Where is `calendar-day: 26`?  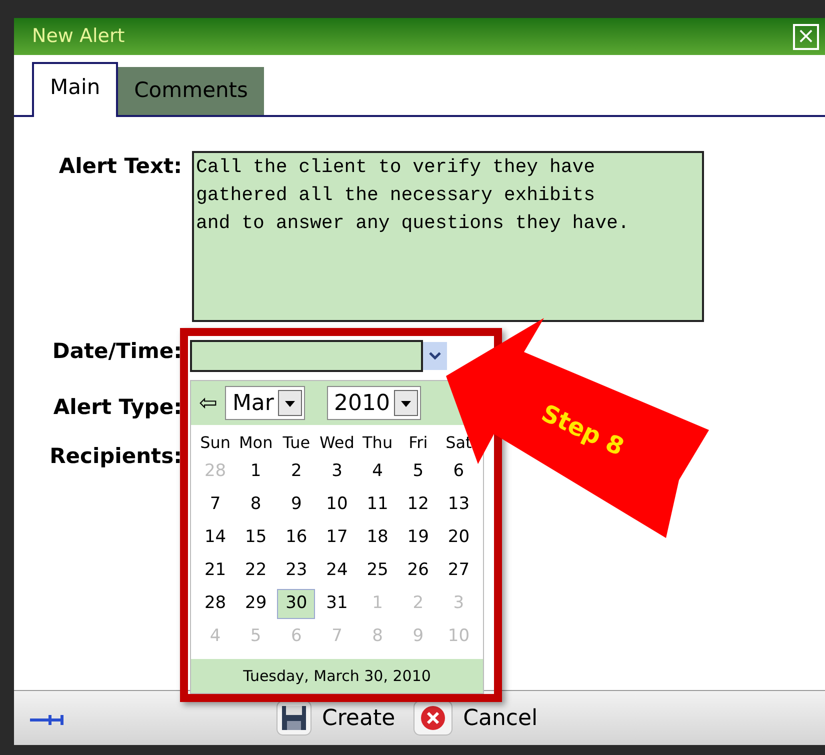
calendar-day: 26 is located at coordinates (418, 571).